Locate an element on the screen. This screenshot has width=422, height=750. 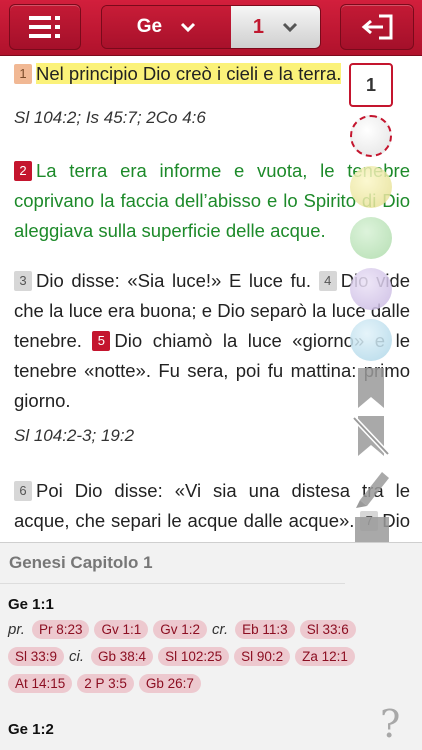
verse-number: 5 is located at coordinates (101, 341).